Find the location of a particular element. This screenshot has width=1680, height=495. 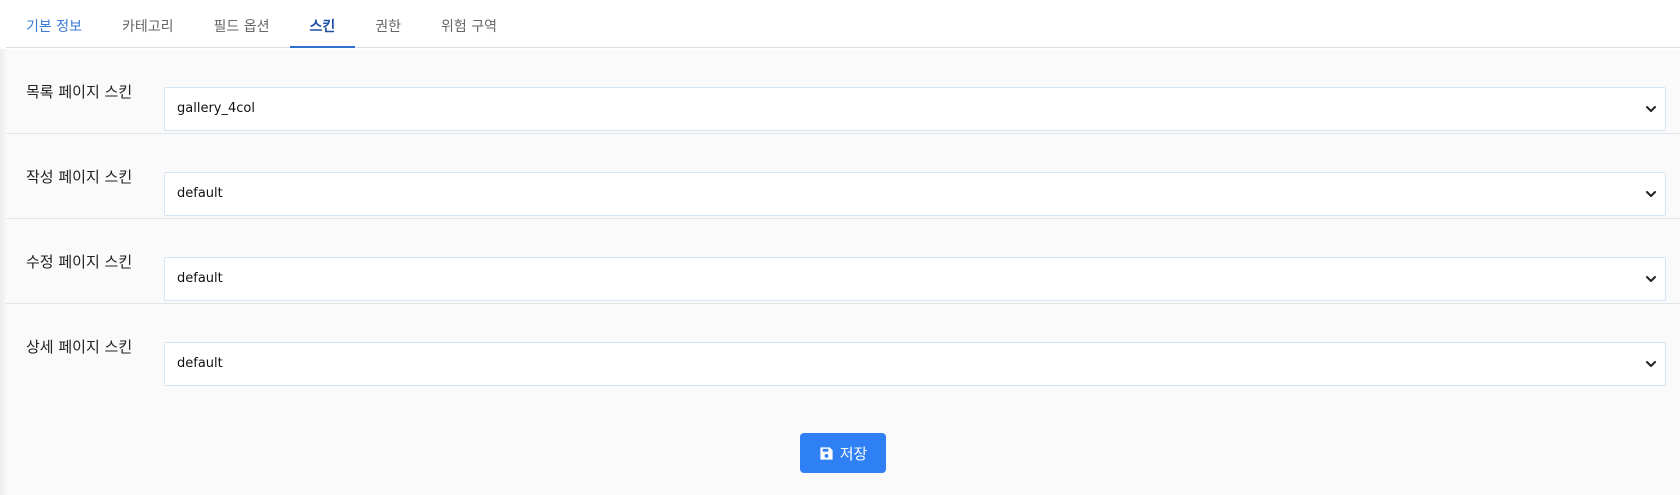

edit-skin-value: default is located at coordinates (200, 278).